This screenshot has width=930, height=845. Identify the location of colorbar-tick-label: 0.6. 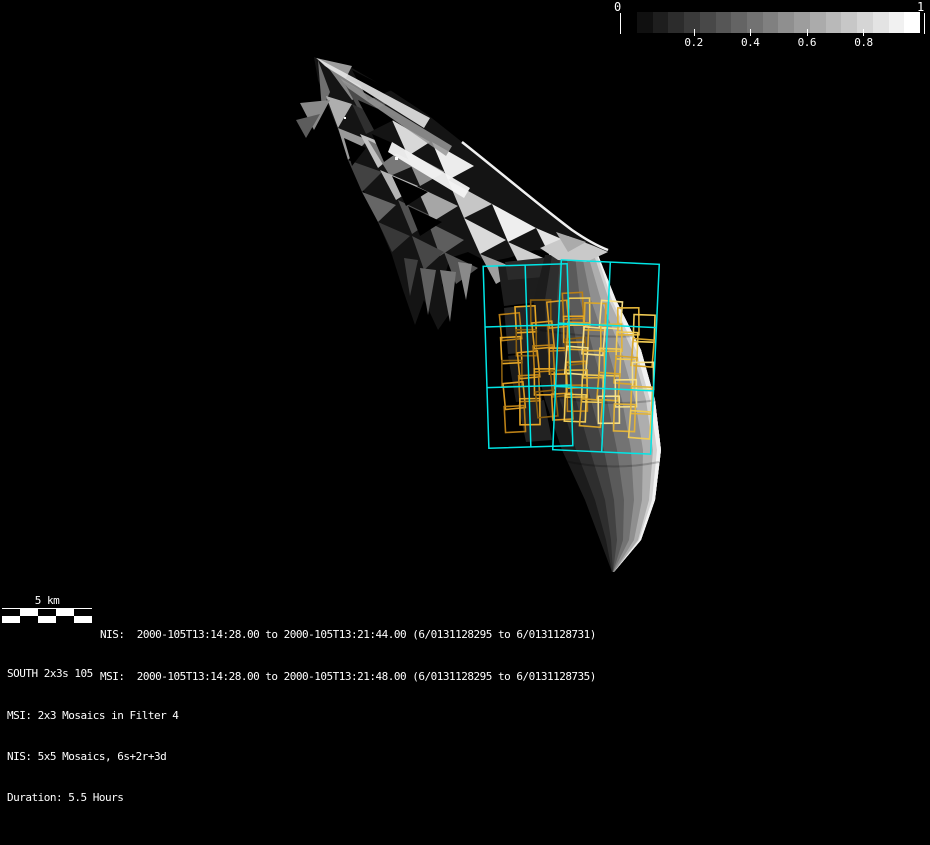
(807, 42).